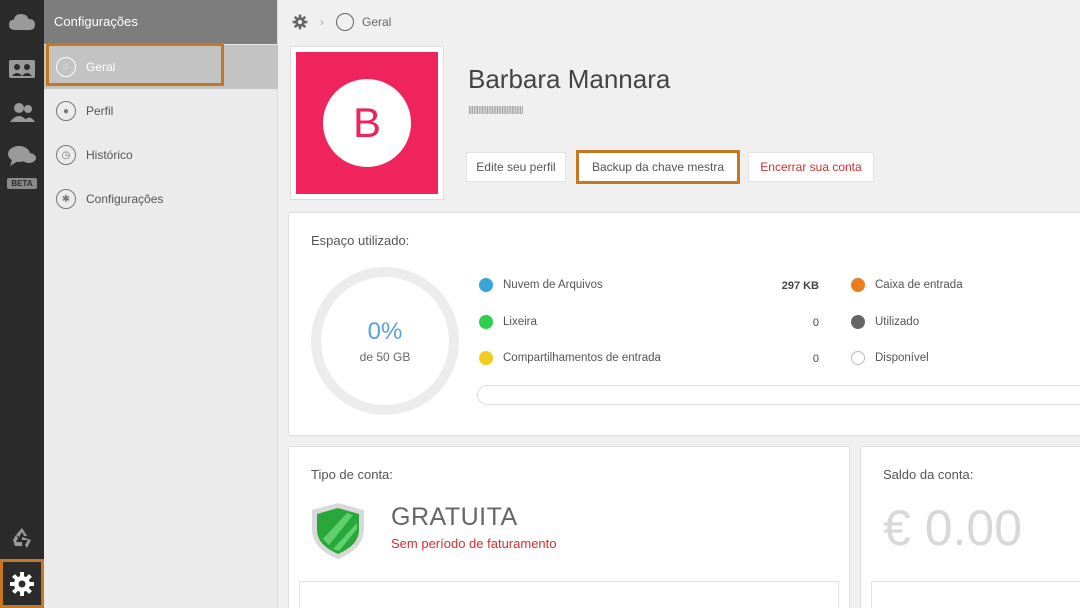 This screenshot has width=1080, height=608. What do you see at coordinates (22, 112) in the screenshot?
I see `shared-users-icon` at bounding box center [22, 112].